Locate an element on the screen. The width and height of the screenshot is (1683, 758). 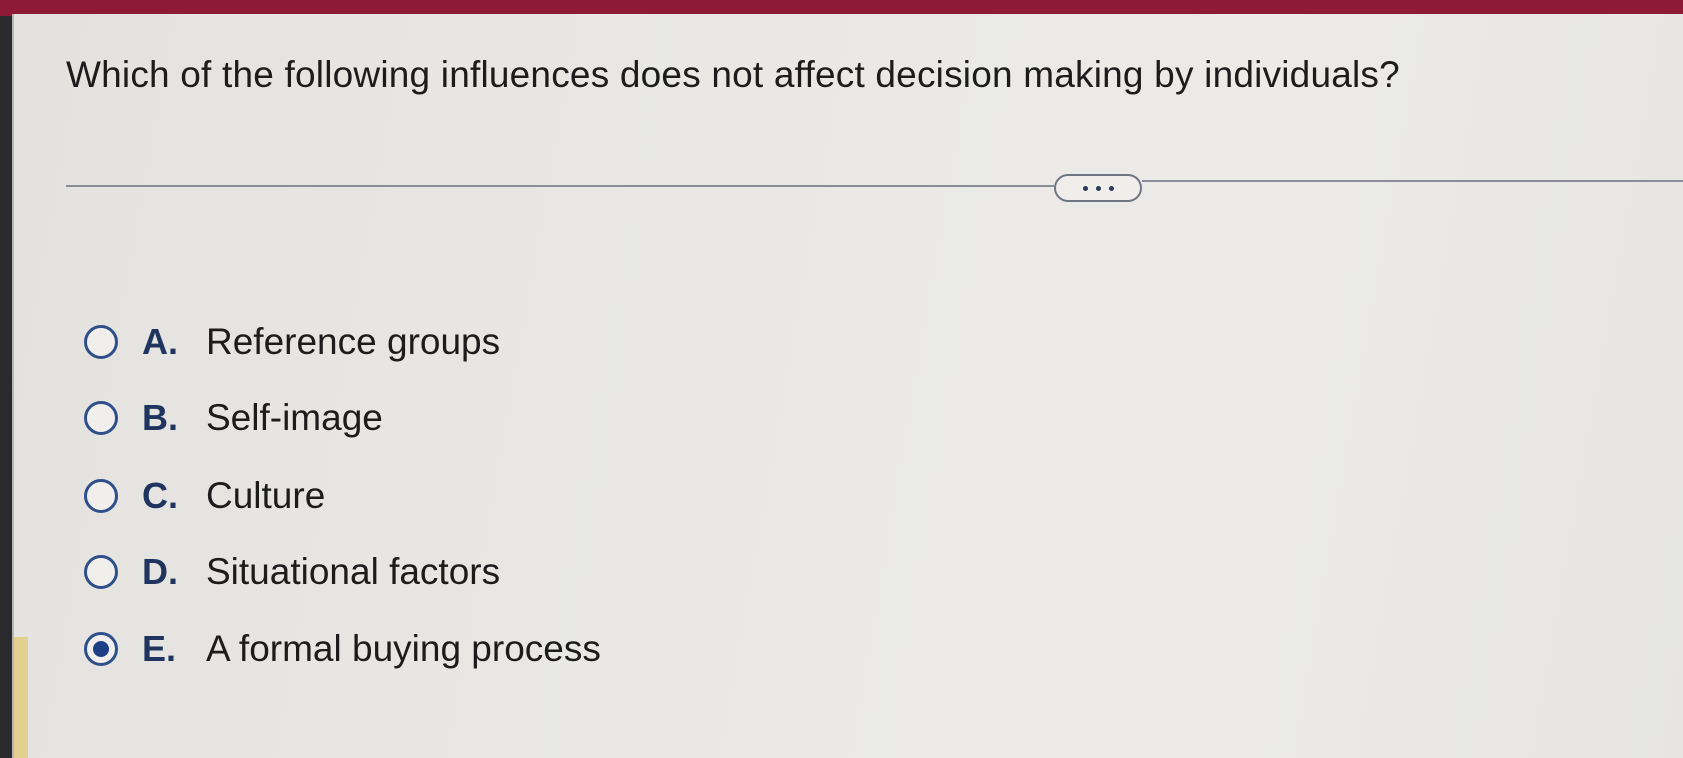
divider-left is located at coordinates (560, 186).